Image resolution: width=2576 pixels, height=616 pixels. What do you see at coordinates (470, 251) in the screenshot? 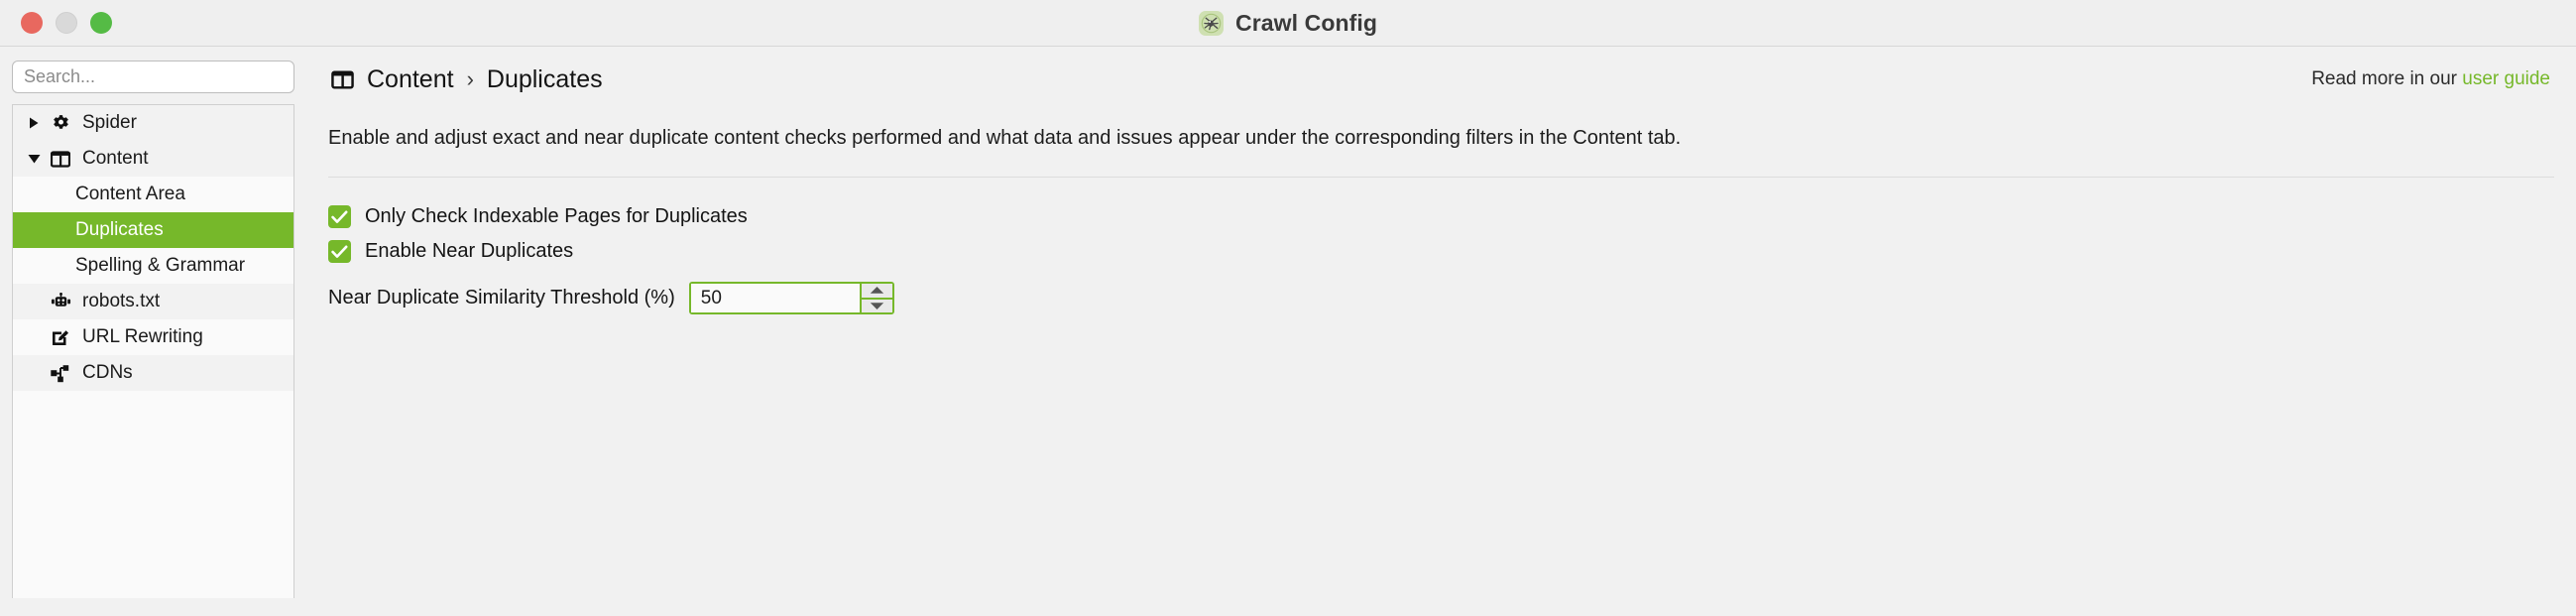
I see `option-label: Enable Near Duplicates` at bounding box center [470, 251].